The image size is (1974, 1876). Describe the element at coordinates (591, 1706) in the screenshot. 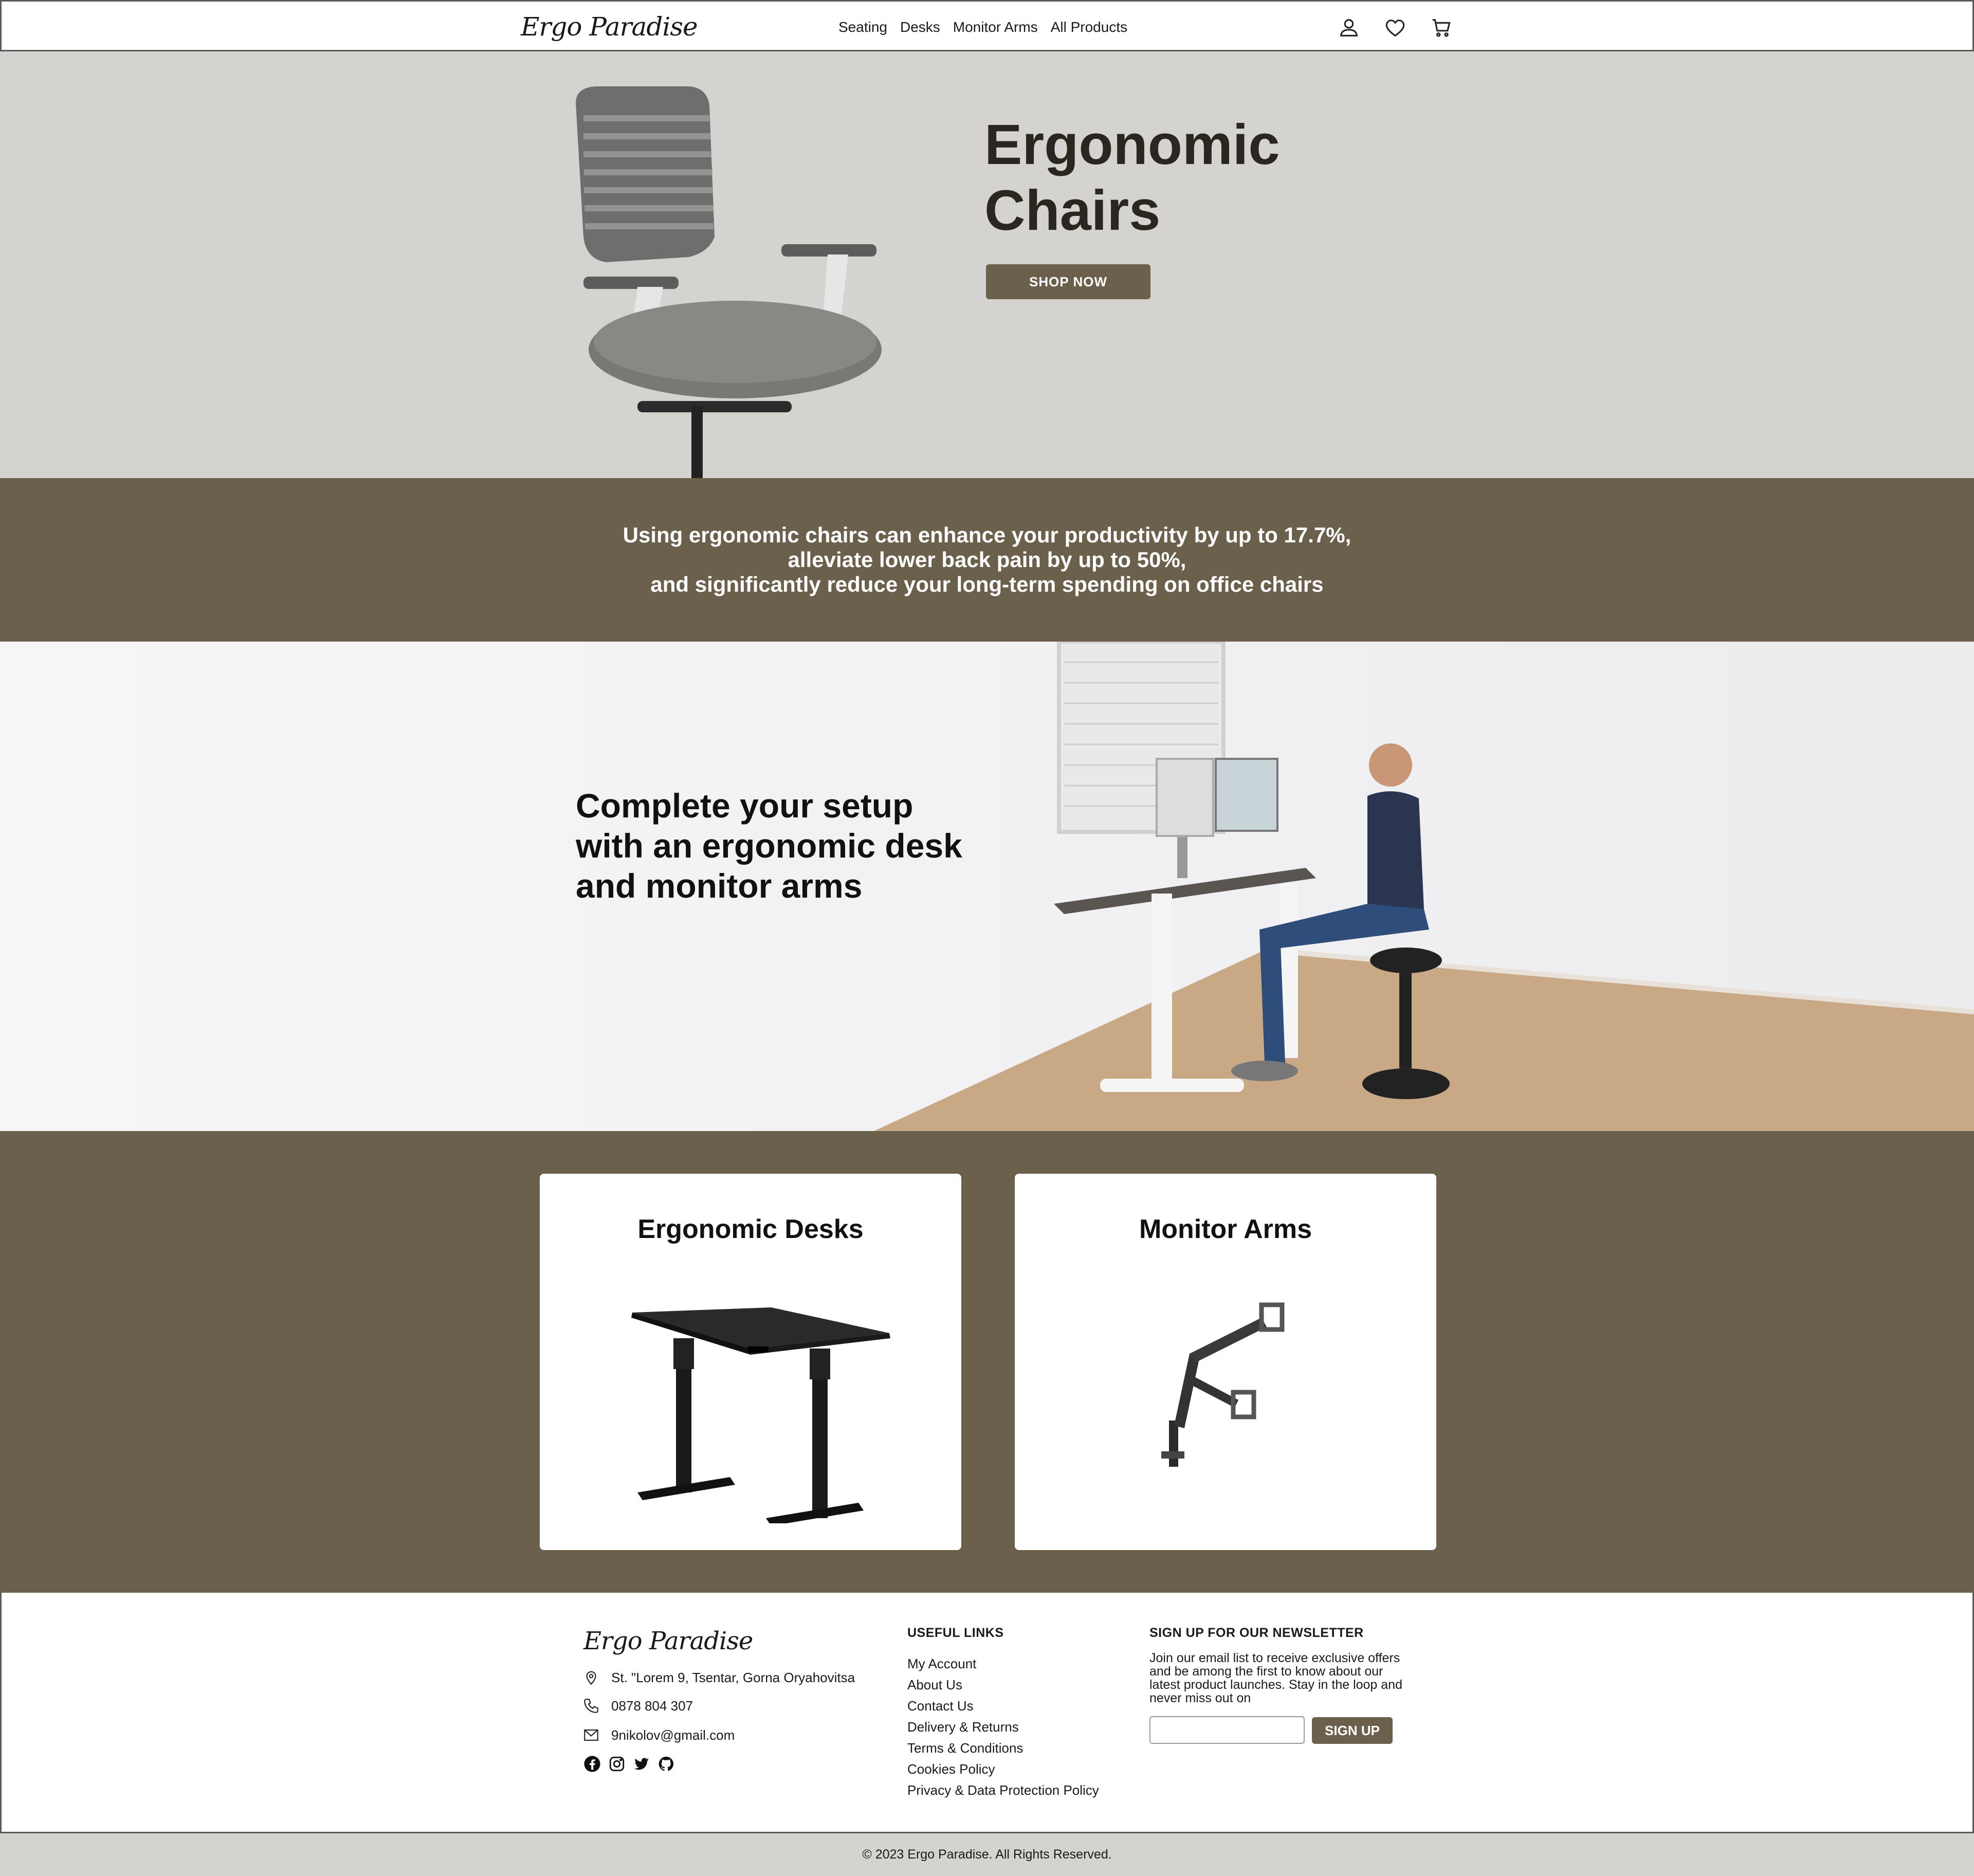

I see `phone-icon` at that location.